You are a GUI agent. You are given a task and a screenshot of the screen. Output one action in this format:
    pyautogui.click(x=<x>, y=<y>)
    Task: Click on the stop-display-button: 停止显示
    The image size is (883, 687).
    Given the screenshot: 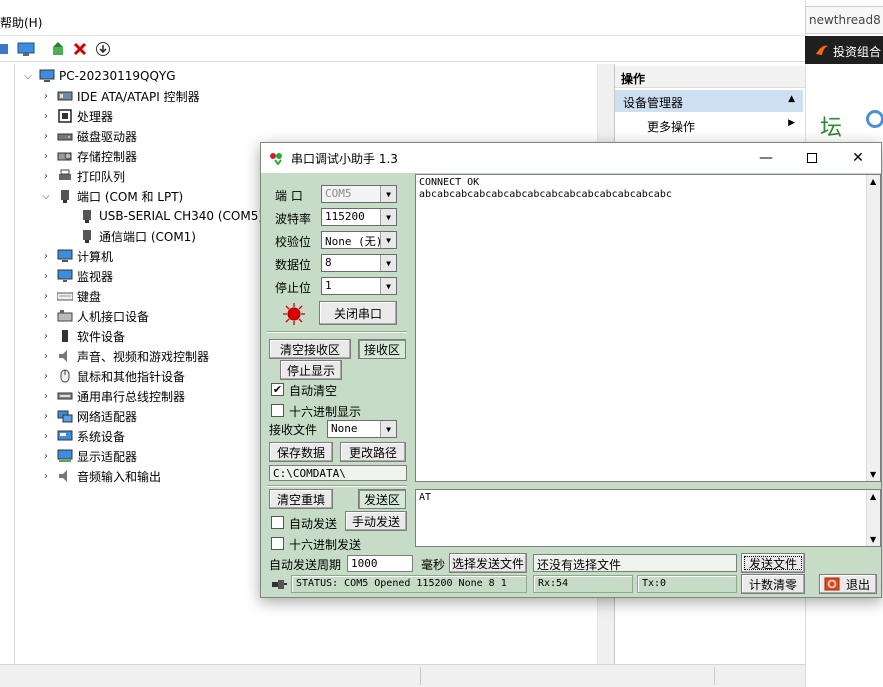 What is the action you would take?
    pyautogui.click(x=311, y=370)
    